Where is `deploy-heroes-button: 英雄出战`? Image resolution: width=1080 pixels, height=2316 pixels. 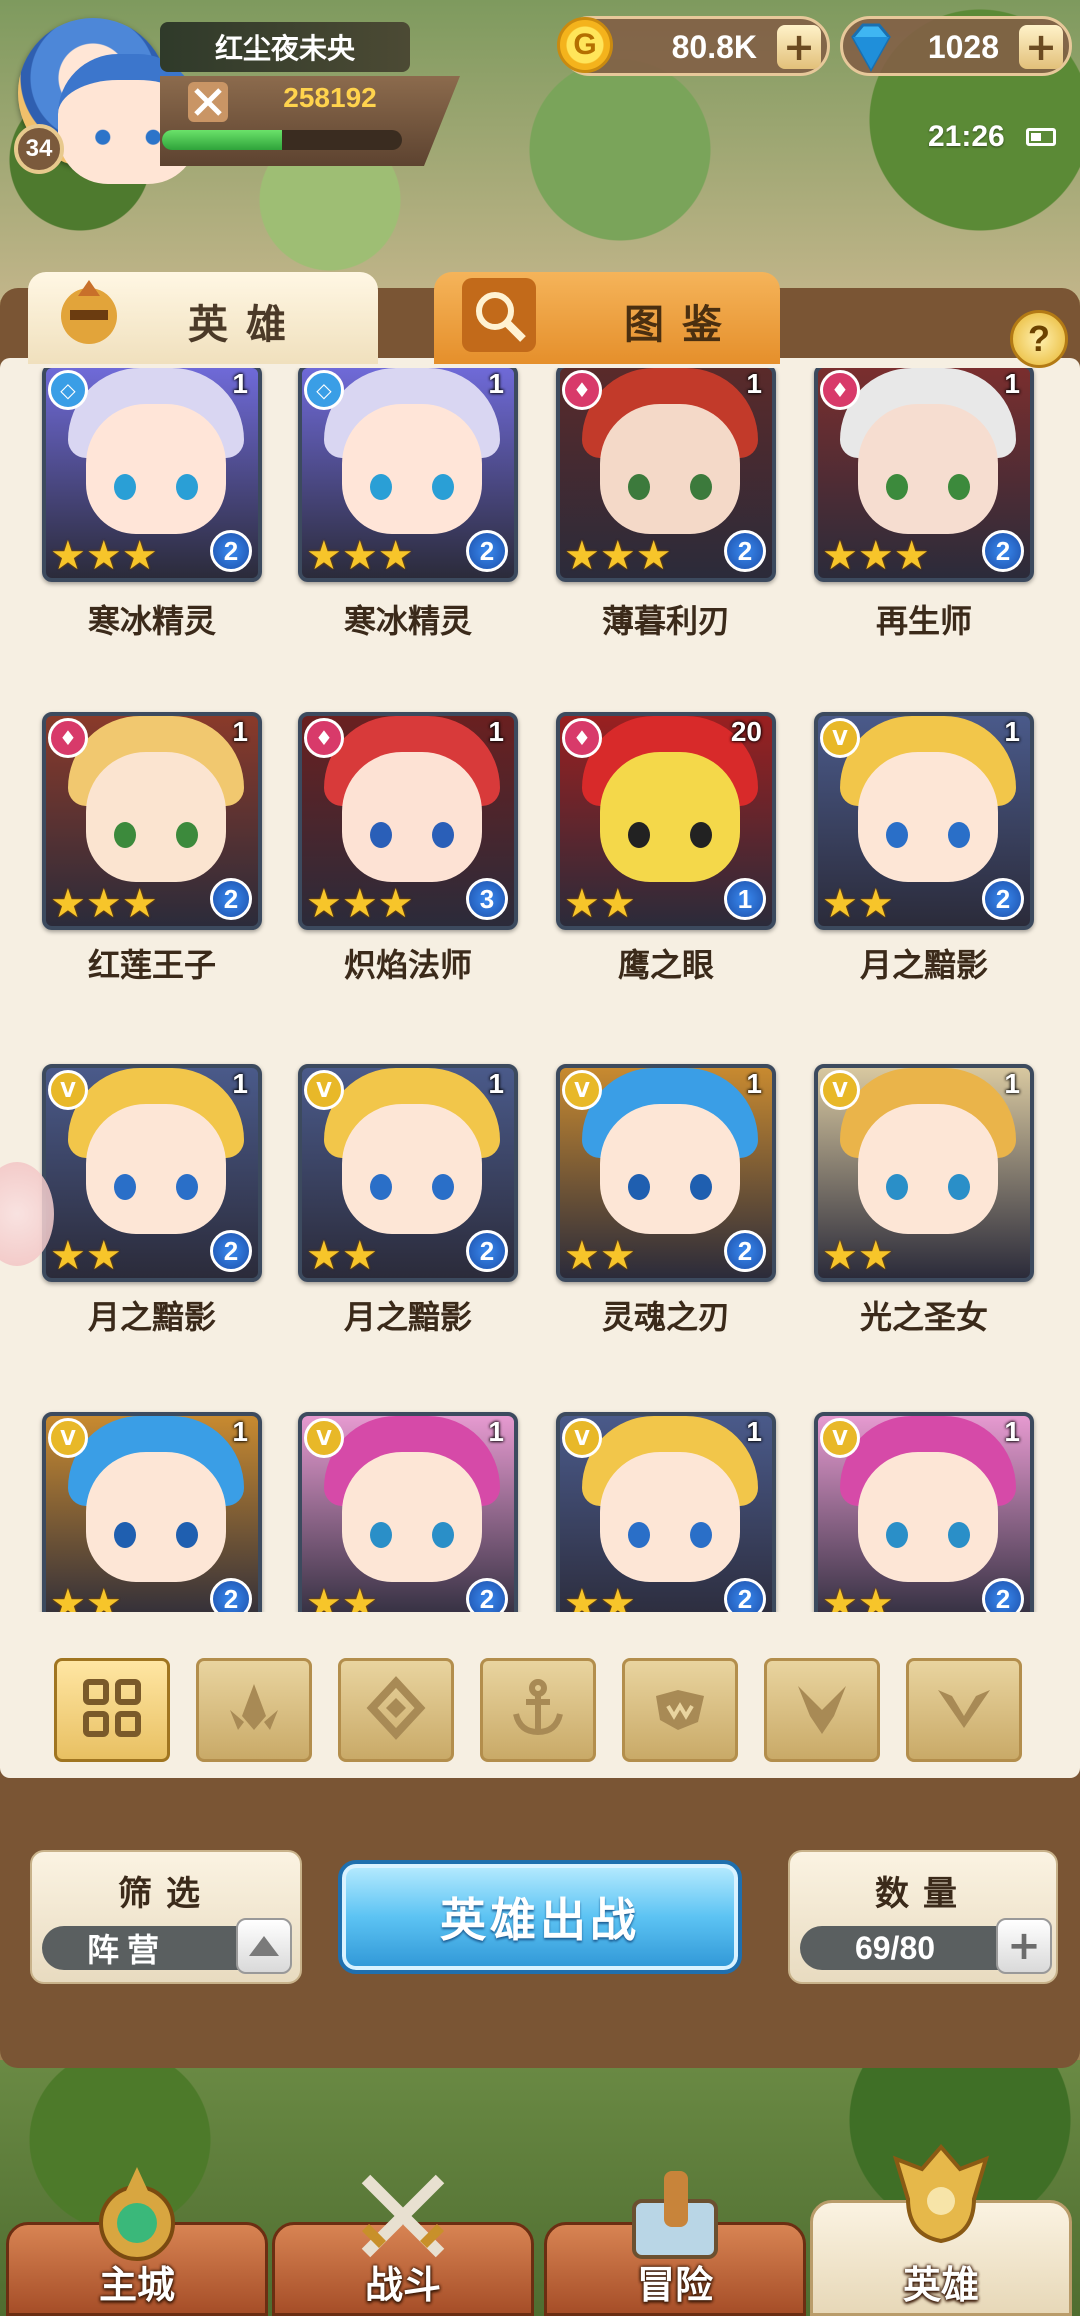 deploy-heroes-button: 英雄出战 is located at coordinates (540, 1917).